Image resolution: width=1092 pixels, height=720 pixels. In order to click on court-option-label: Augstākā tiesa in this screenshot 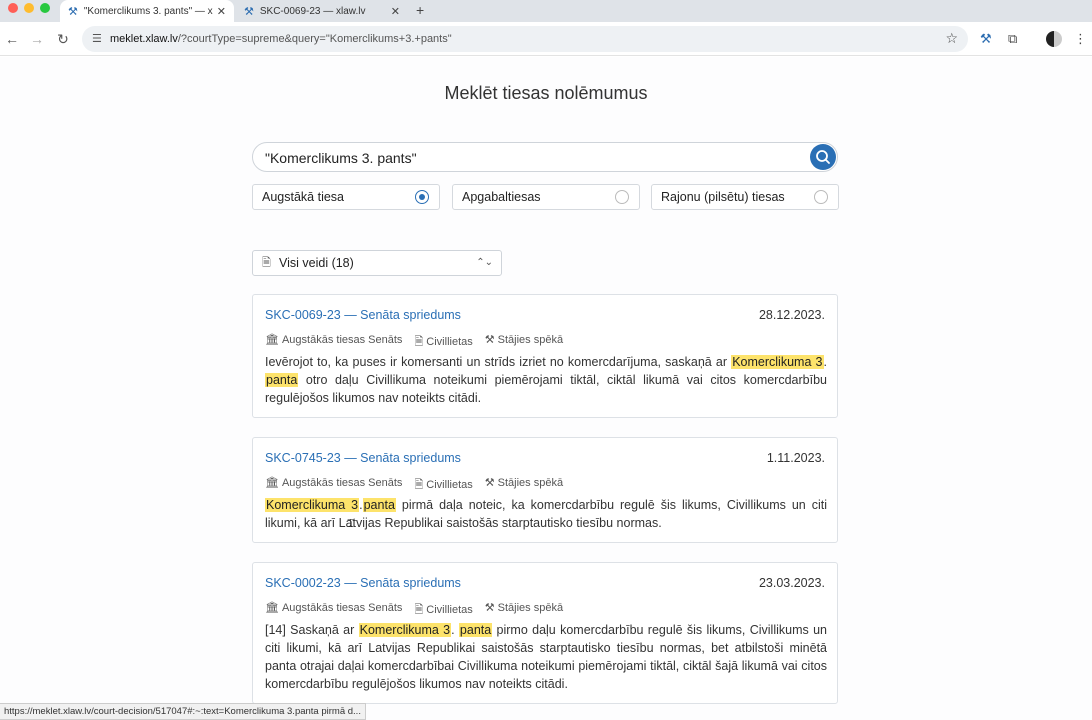, I will do `click(303, 197)`.